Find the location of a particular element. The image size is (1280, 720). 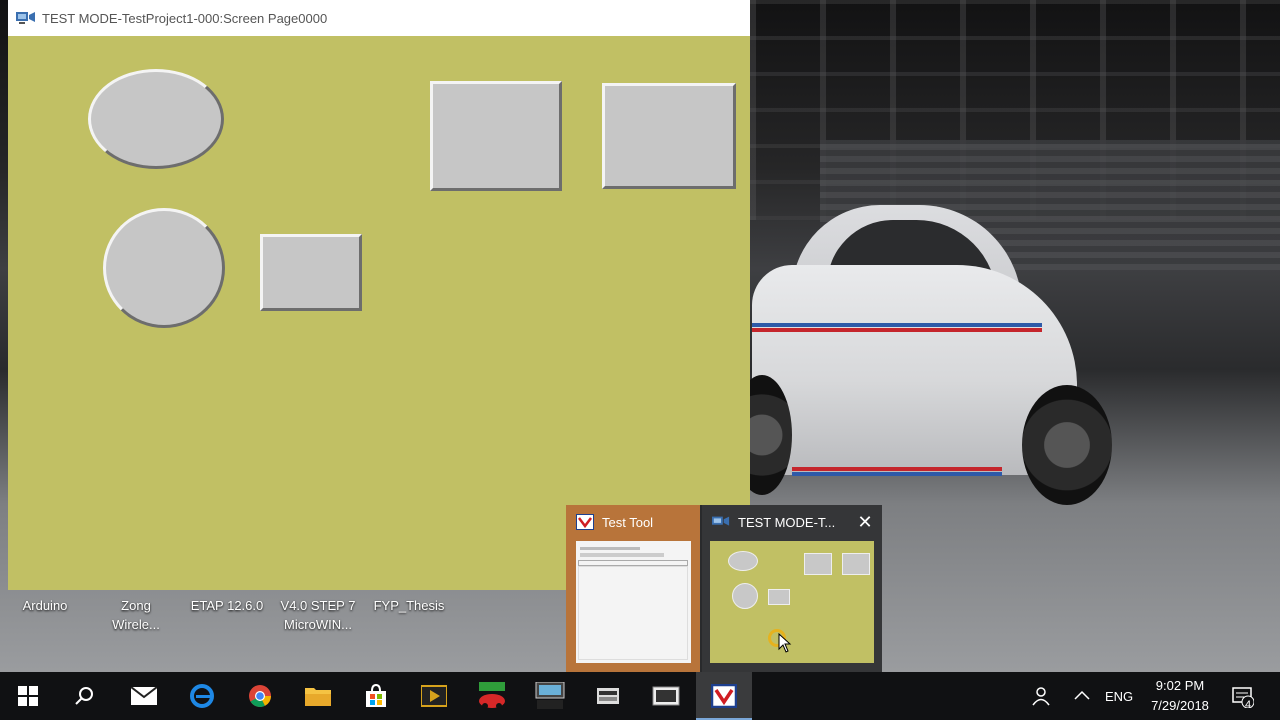

thumbnail-test-mode: TEST MODE-T... ✕ is located at coordinates (792, 588).